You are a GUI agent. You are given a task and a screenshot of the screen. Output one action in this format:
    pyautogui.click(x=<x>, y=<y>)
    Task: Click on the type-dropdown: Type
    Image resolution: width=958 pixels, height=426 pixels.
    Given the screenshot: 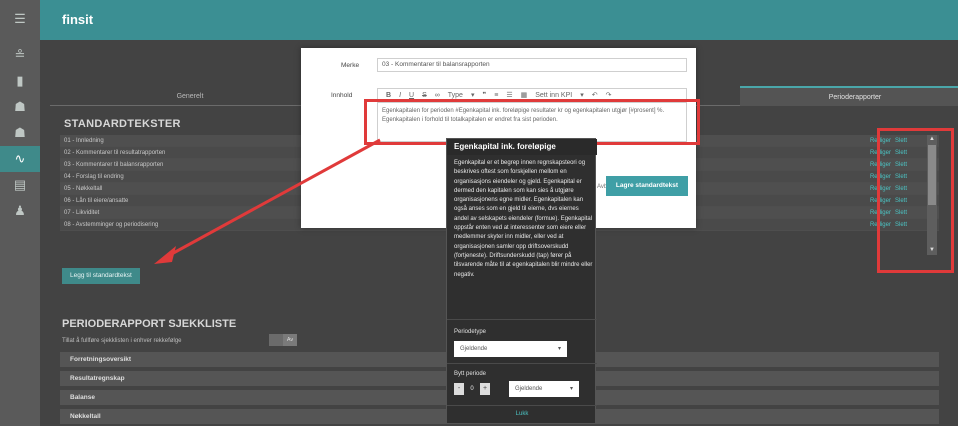 What is the action you would take?
    pyautogui.click(x=455, y=95)
    